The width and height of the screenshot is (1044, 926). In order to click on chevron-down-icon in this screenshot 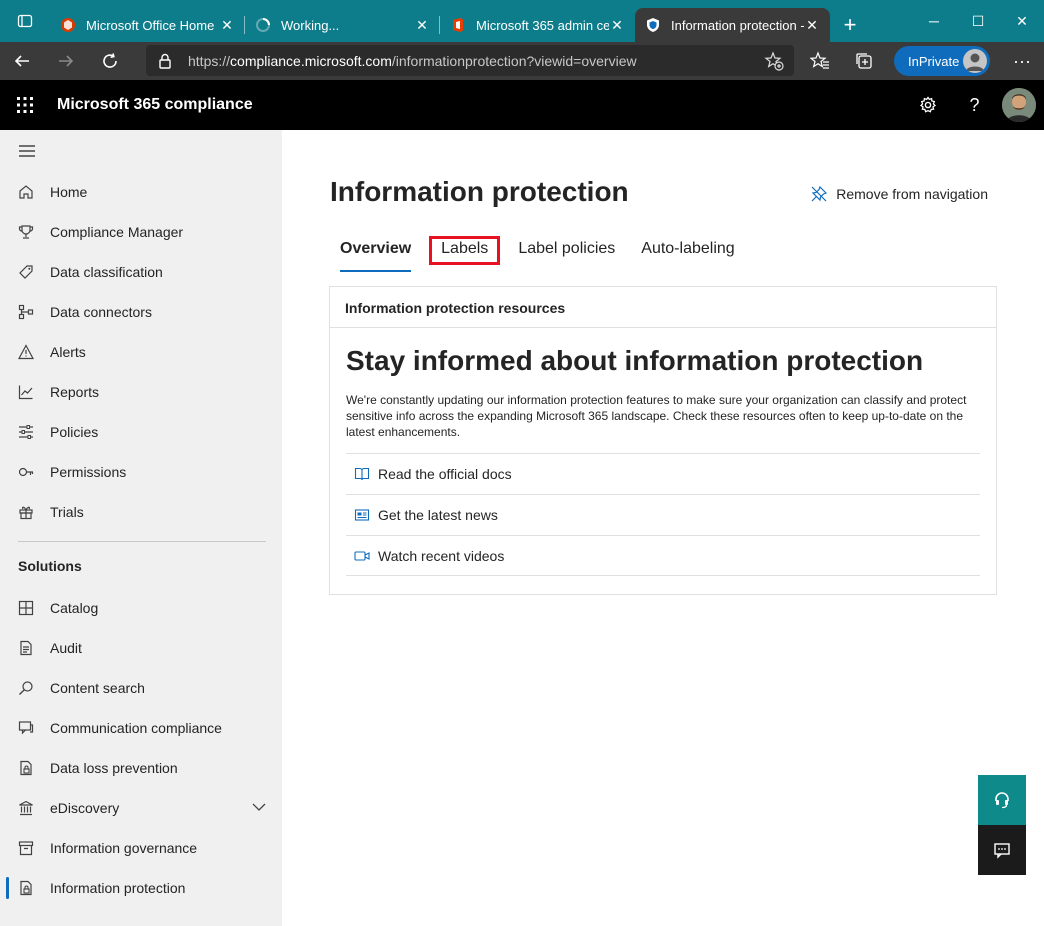, I will do `click(259, 808)`.